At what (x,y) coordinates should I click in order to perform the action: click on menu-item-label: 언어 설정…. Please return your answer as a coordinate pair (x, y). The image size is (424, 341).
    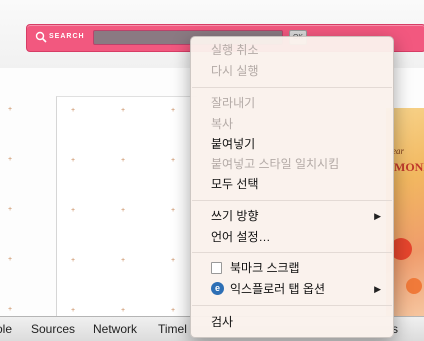
    Looking at the image, I should click on (241, 237).